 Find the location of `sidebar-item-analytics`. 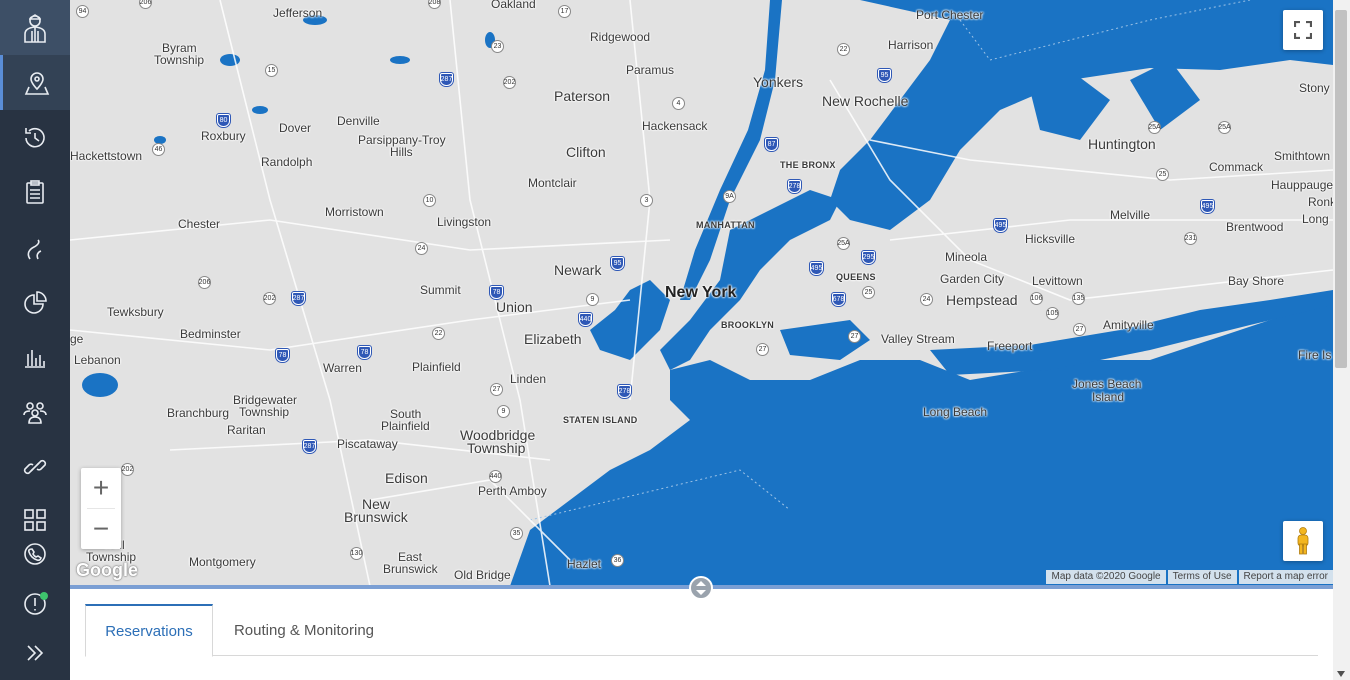

sidebar-item-analytics is located at coordinates (35, 357).